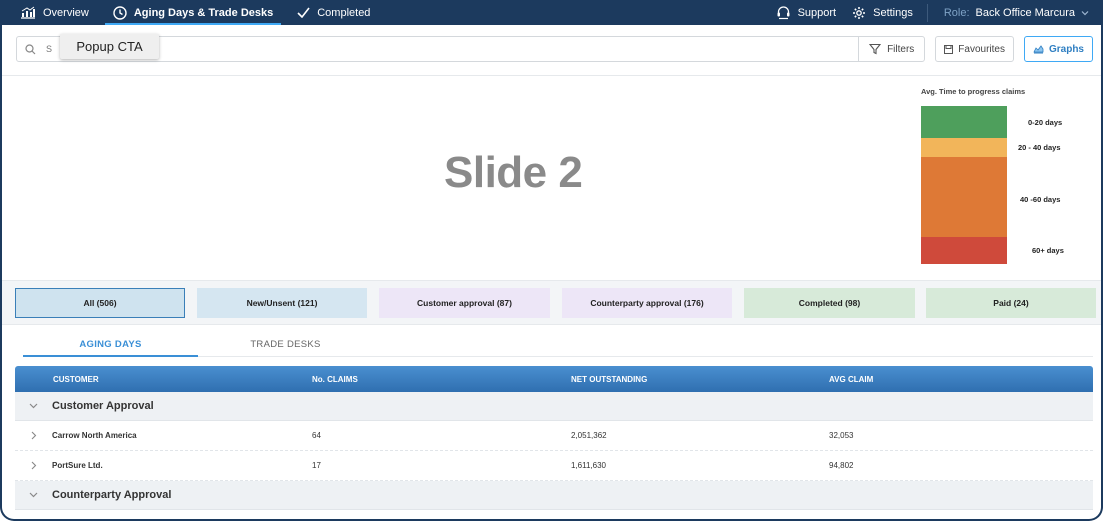 Image resolution: width=1103 pixels, height=521 pixels. I want to click on table-row: Carrow North America 64 2,051,362 32,053, so click(554, 436).